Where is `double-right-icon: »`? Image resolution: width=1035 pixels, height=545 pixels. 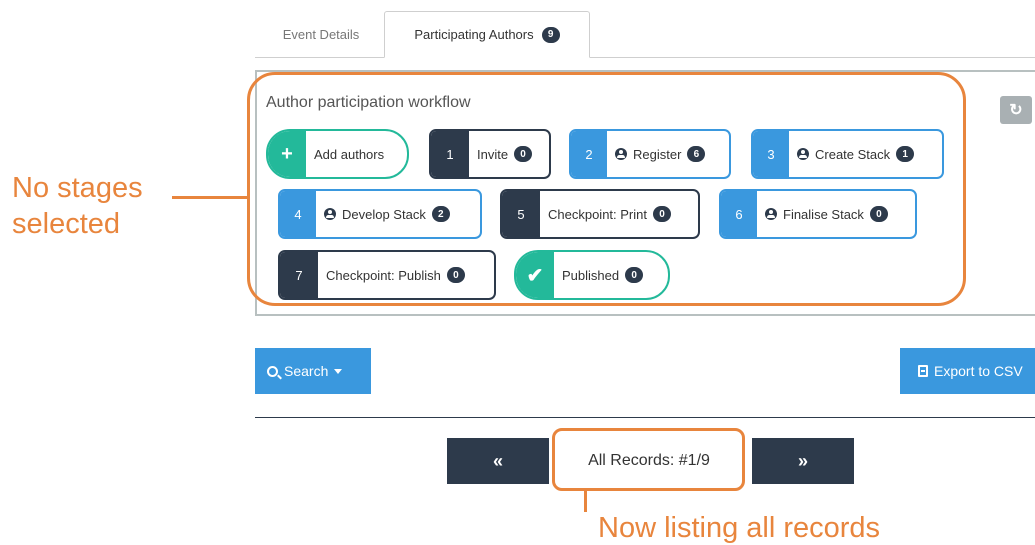 double-right-icon: » is located at coordinates (802, 460).